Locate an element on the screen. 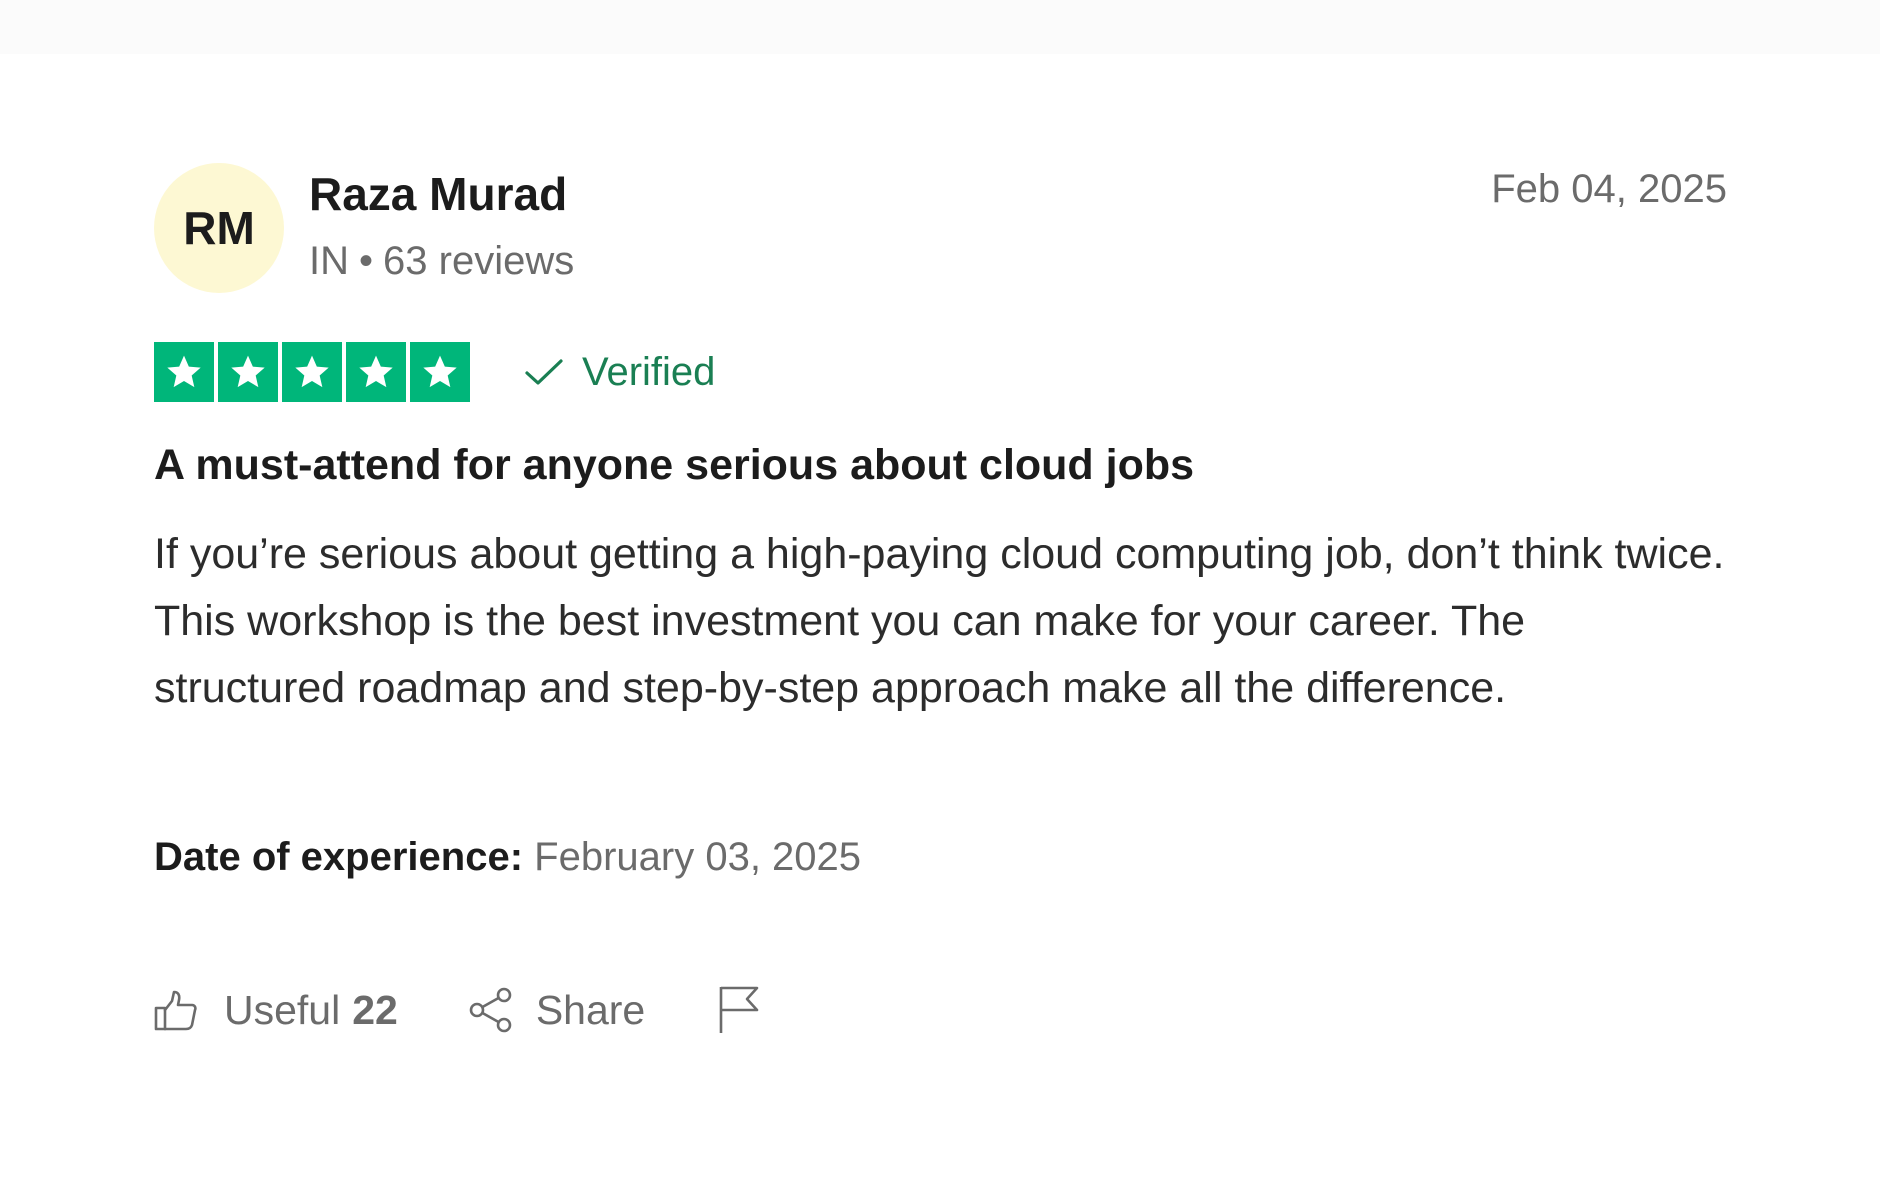 This screenshot has width=1880, height=1200. reviewer-name: Raza Murad is located at coordinates (438, 194).